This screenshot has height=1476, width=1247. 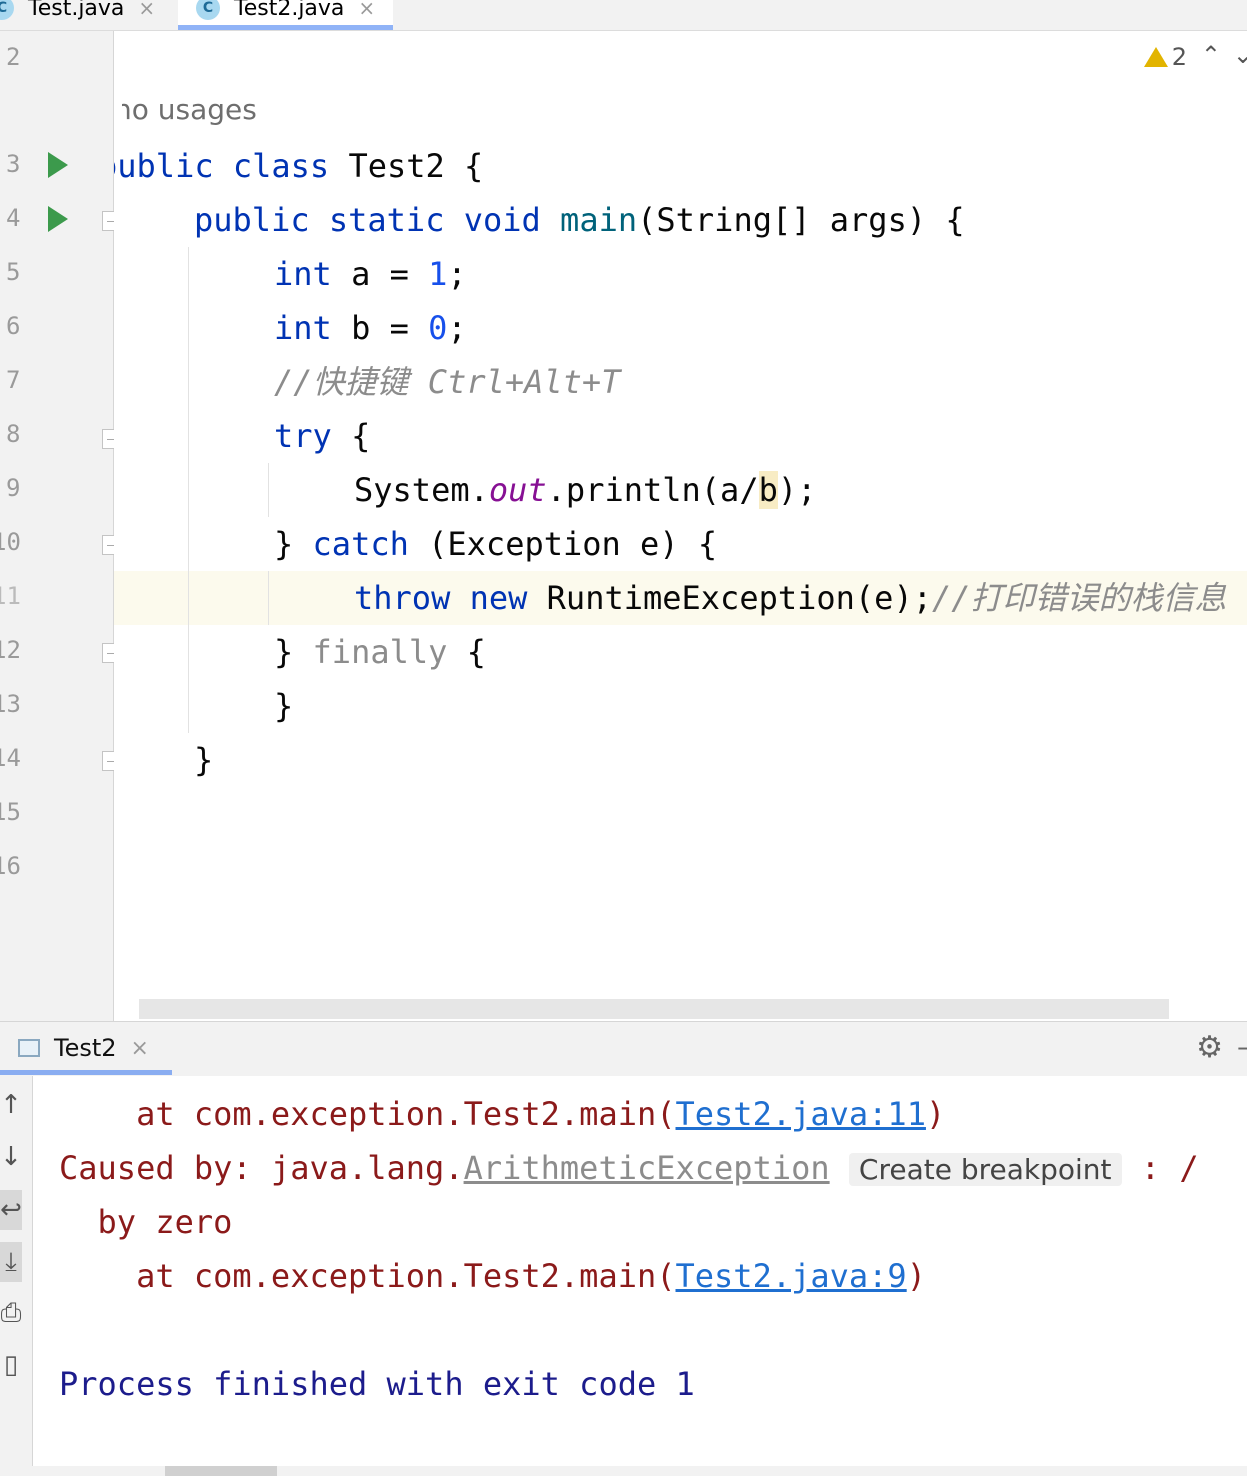 I want to click on line-number: 5, so click(x=13, y=272).